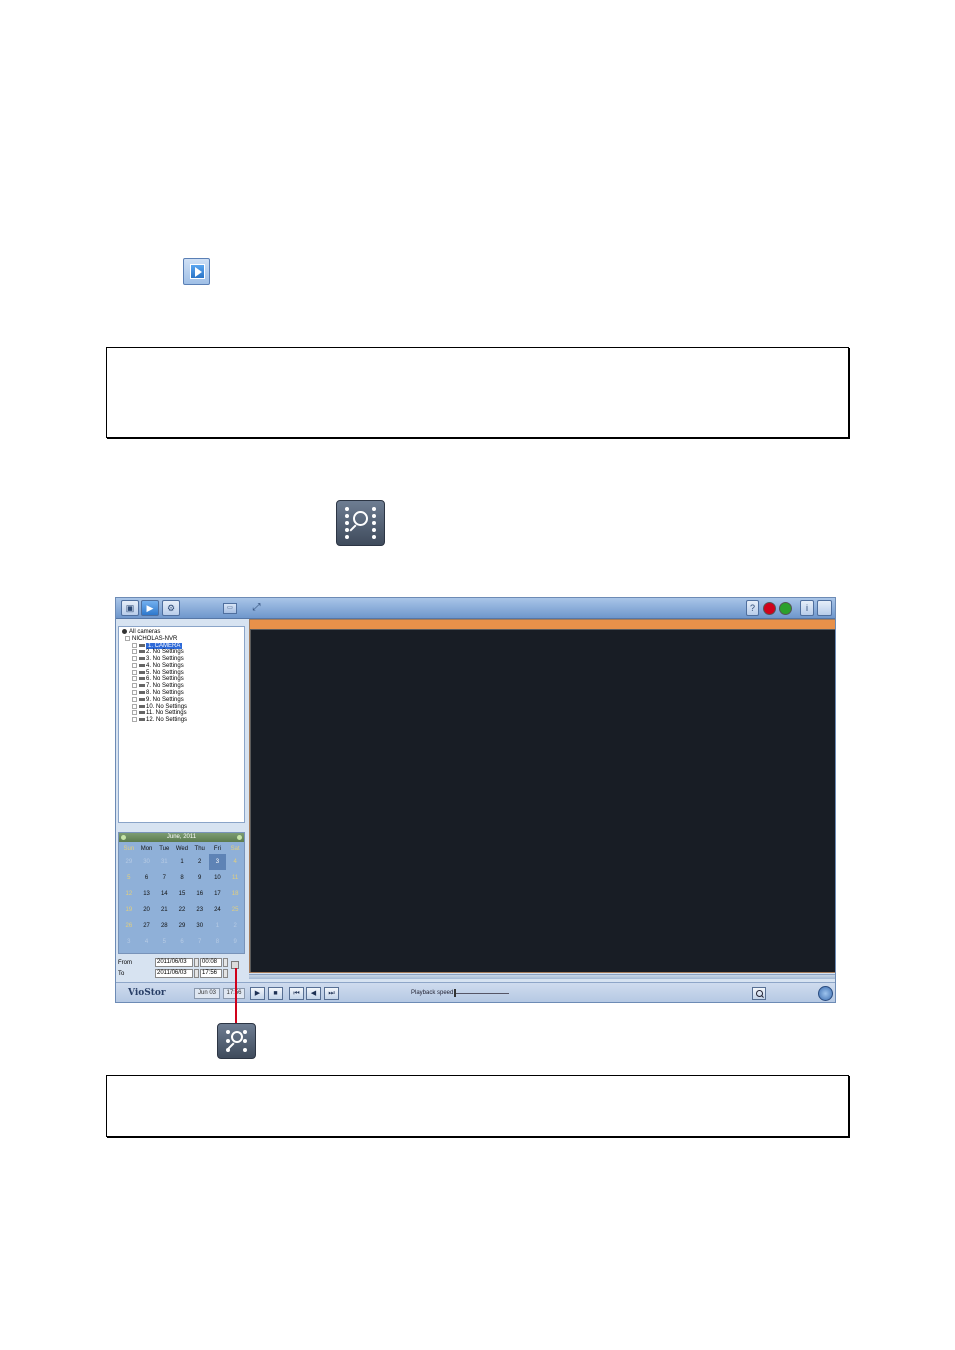 The width and height of the screenshot is (955, 1350). Describe the element at coordinates (824, 608) in the screenshot. I see `user-logout-icon` at that location.